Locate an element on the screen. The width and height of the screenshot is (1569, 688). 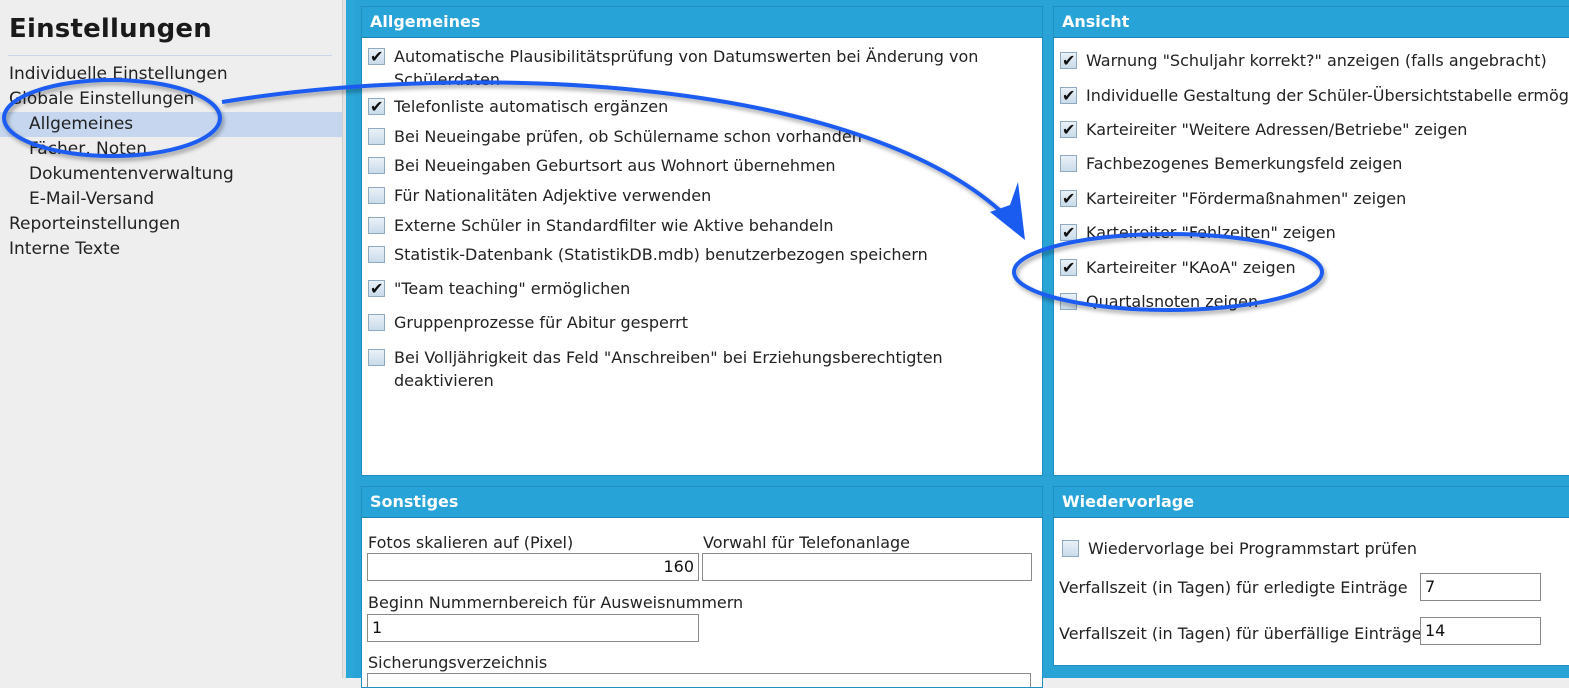
option-wiedervorlage-programmstart: Wiedervorlage bei Programmstart prüfen is located at coordinates (1239, 548).